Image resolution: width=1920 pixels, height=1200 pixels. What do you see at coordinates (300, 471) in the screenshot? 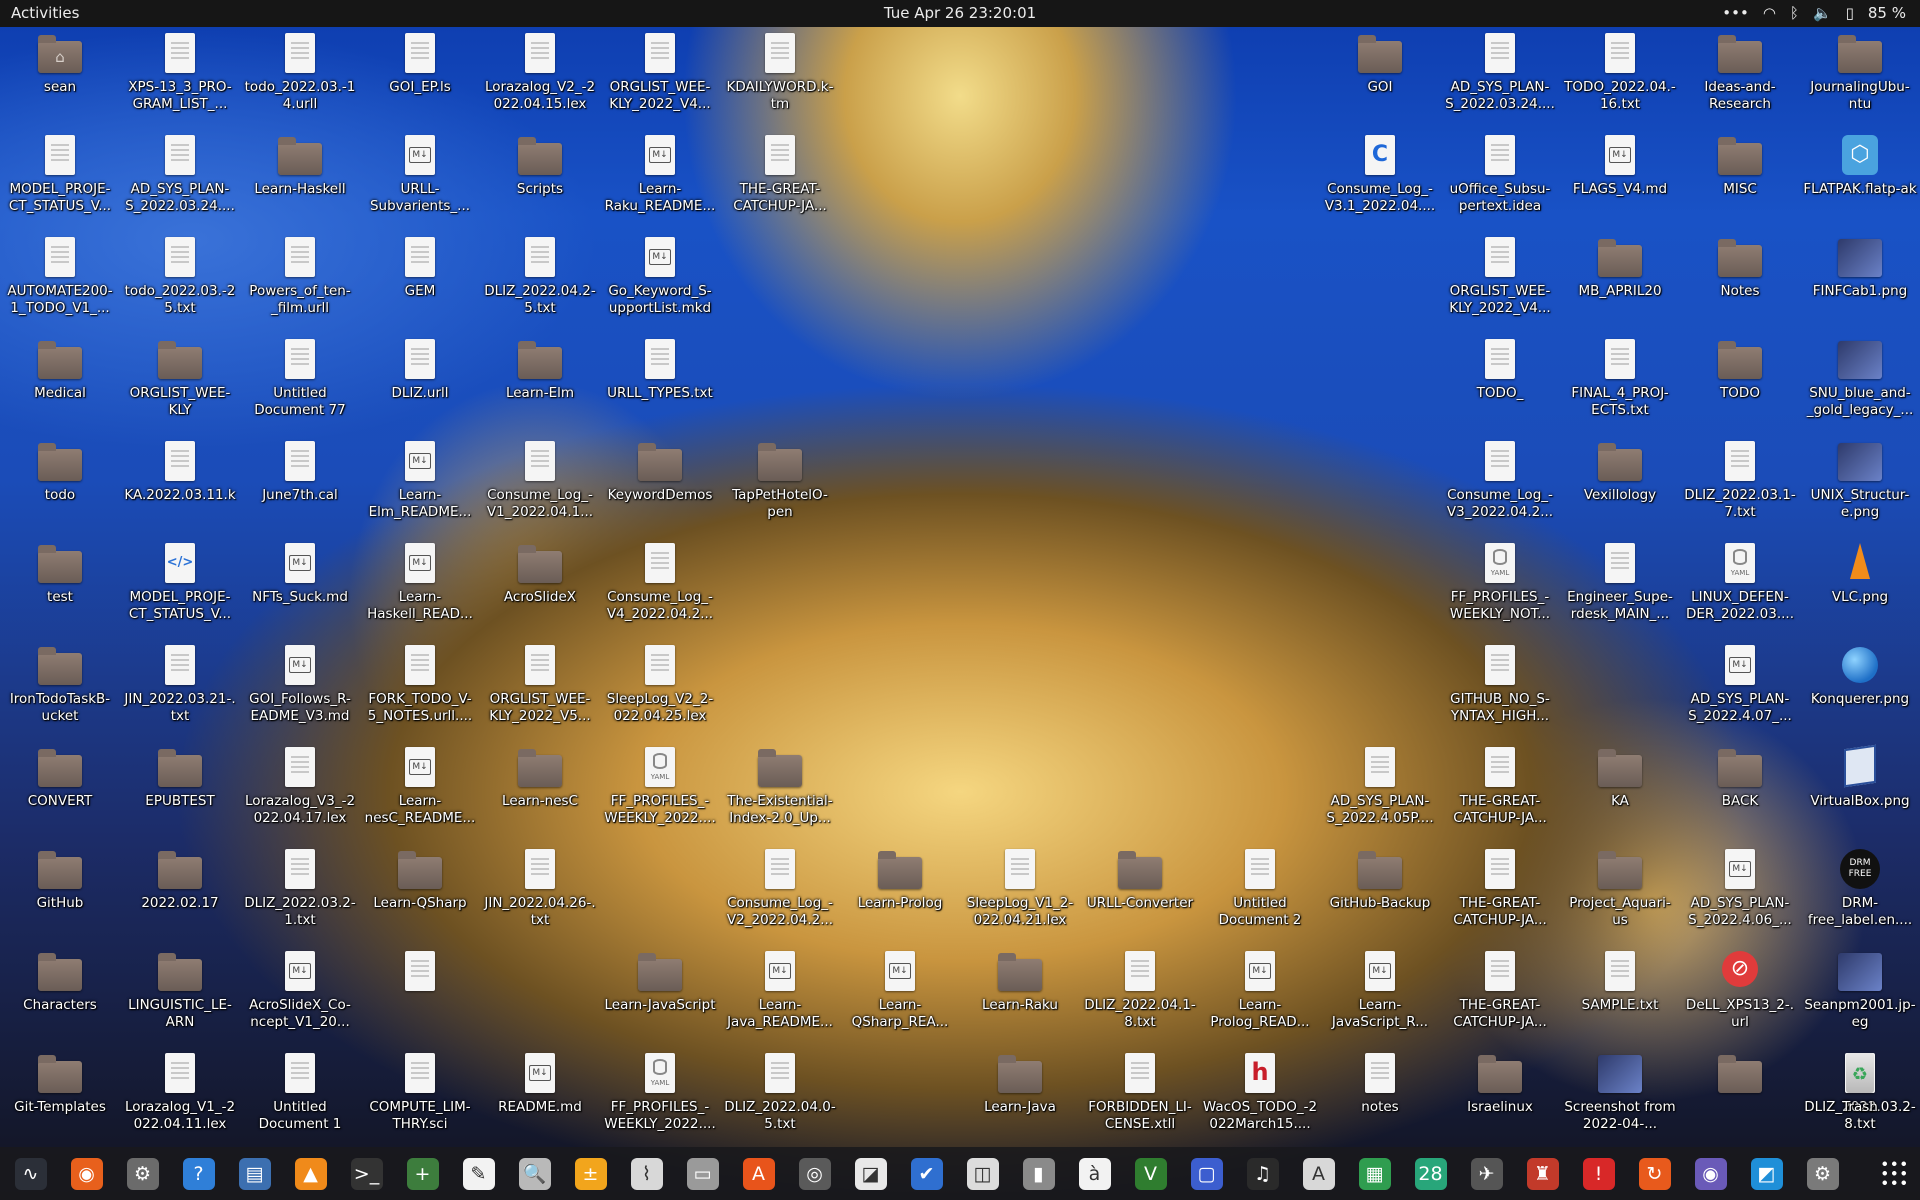
I see `desktop-icon-june7th-cal: June7th.cal` at bounding box center [300, 471].